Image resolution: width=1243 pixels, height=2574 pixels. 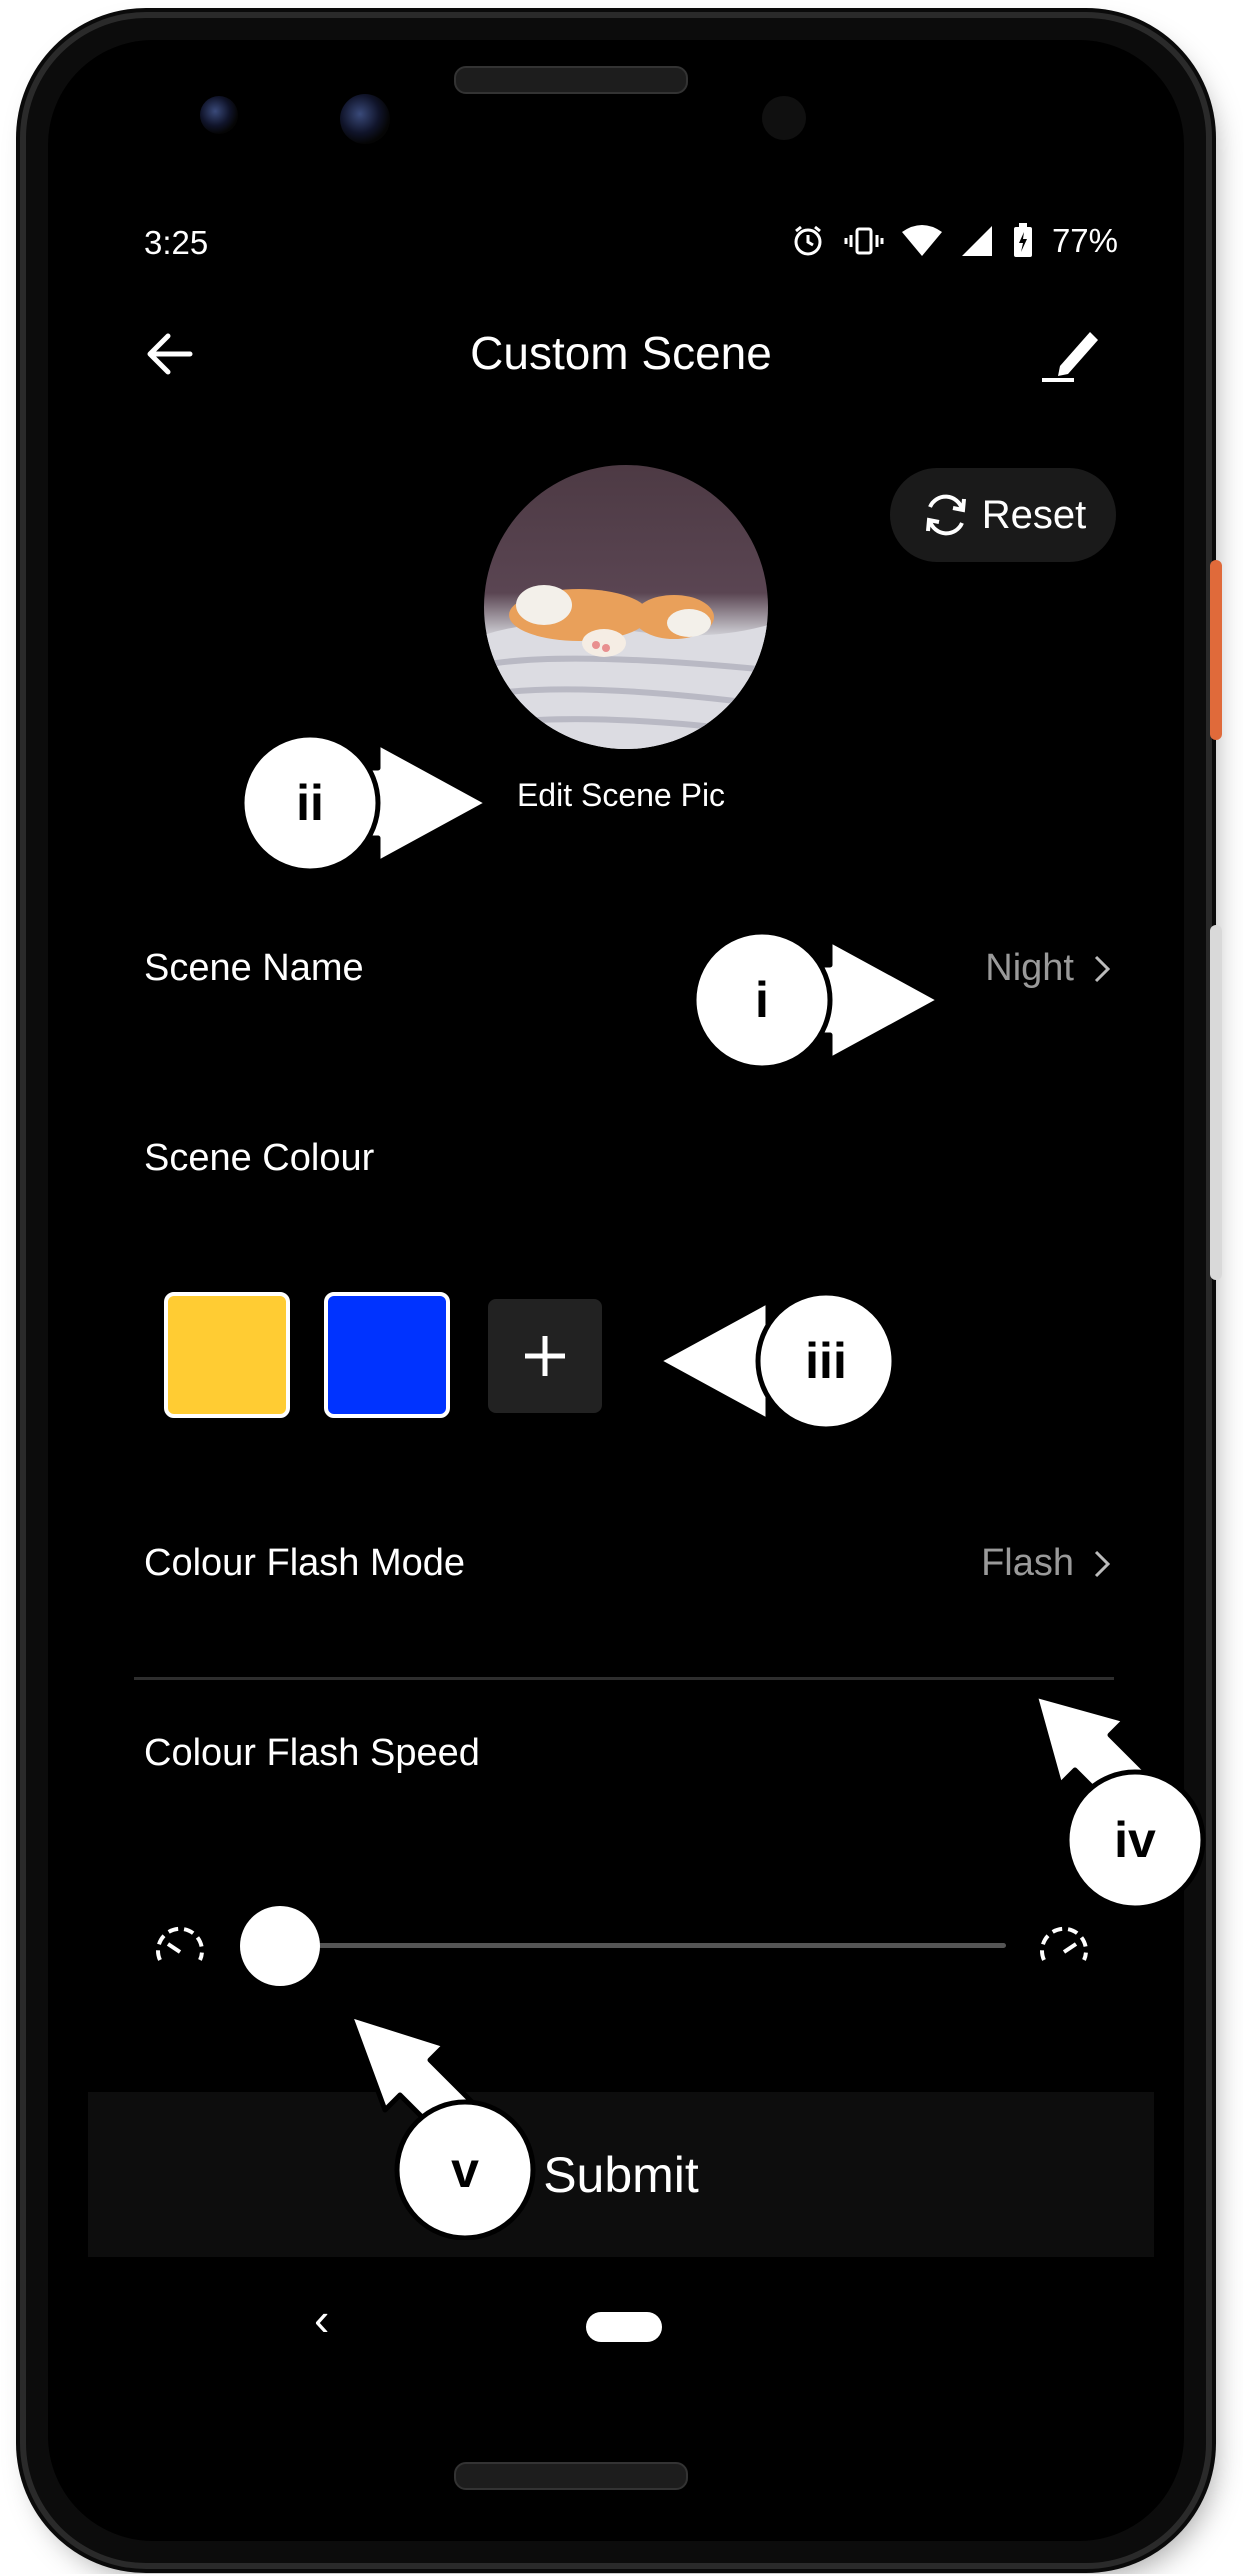 What do you see at coordinates (945, 515) in the screenshot?
I see `refresh-icon` at bounding box center [945, 515].